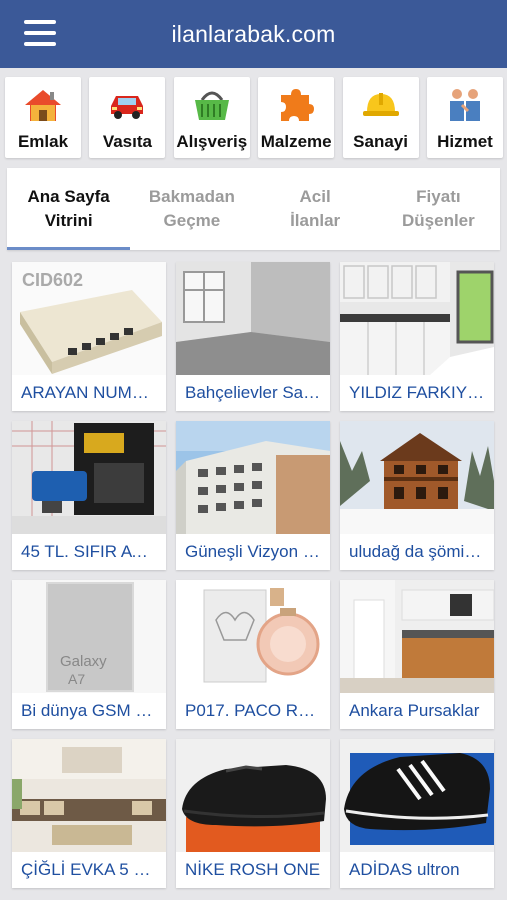 Image resolution: width=507 pixels, height=900 pixels. What do you see at coordinates (89, 318) in the screenshot?
I see `listing-image: CID602` at bounding box center [89, 318].